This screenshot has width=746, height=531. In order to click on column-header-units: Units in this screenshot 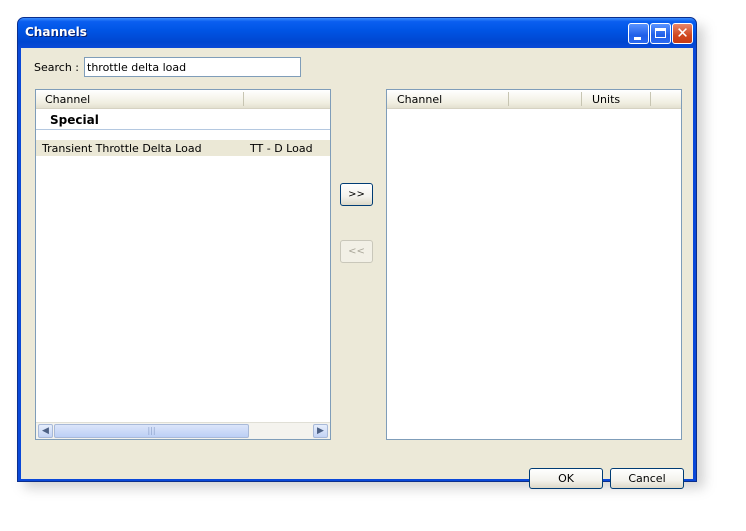, I will do `click(606, 99)`.